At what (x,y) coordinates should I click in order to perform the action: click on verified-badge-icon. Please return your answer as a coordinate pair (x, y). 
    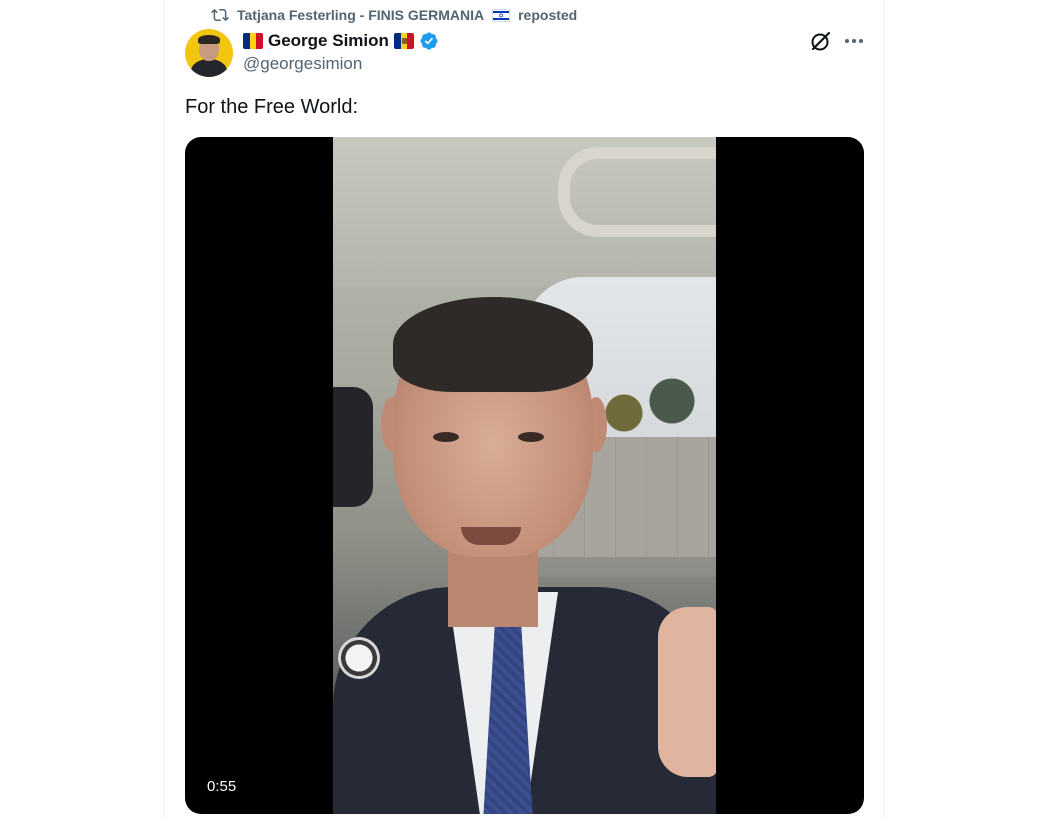
    Looking at the image, I should click on (429, 41).